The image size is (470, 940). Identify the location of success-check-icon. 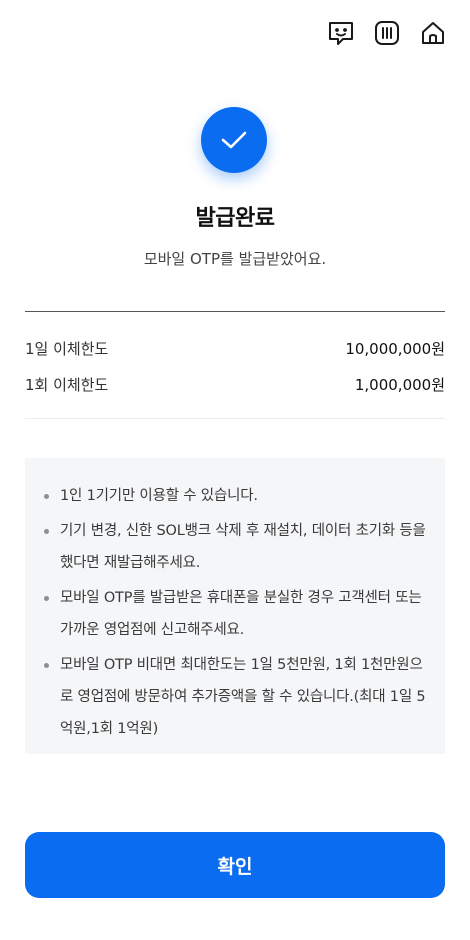
(234, 140).